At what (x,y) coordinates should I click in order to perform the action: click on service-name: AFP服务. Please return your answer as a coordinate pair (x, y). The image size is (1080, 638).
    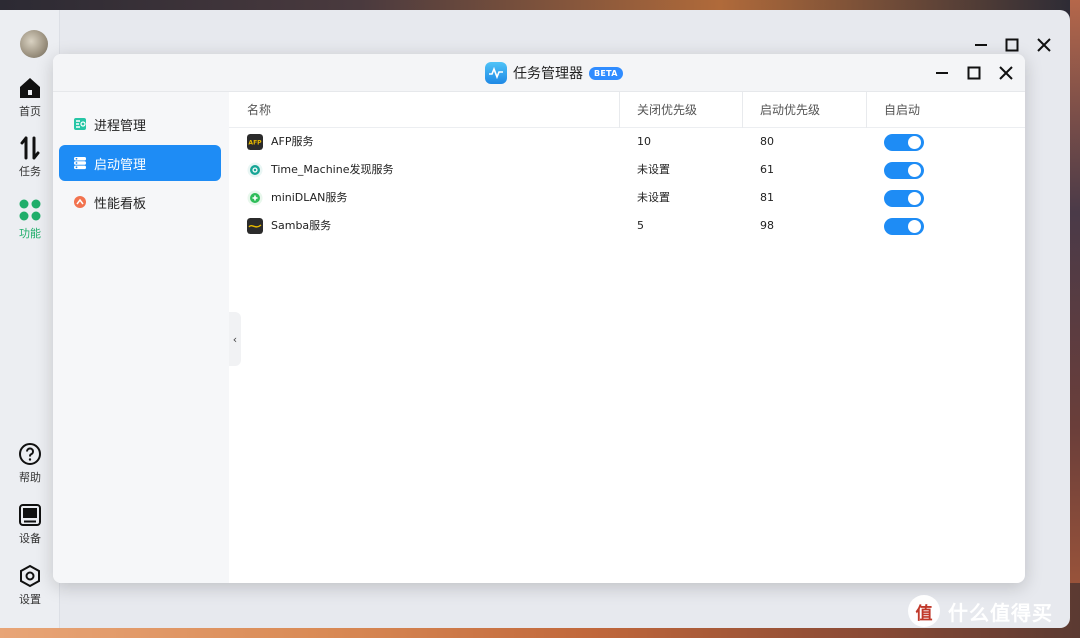
    Looking at the image, I should click on (292, 141).